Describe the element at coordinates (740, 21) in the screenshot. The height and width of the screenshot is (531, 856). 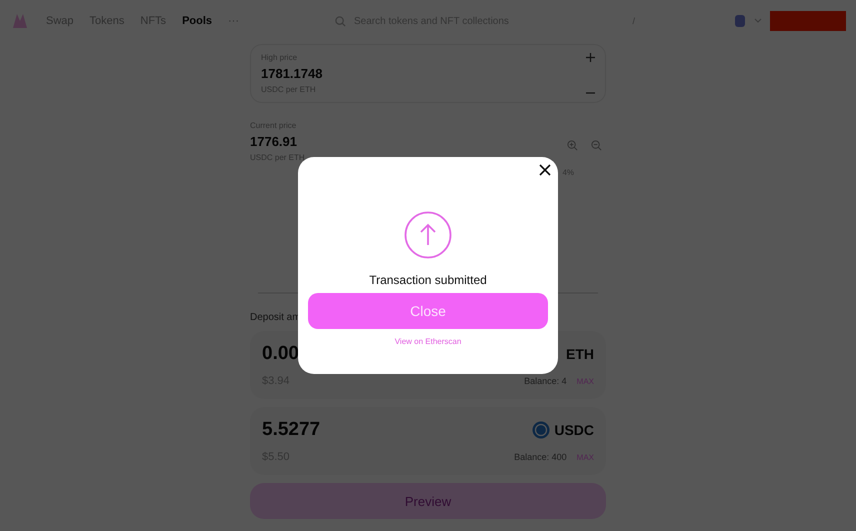
I see `wallet-icon` at that location.